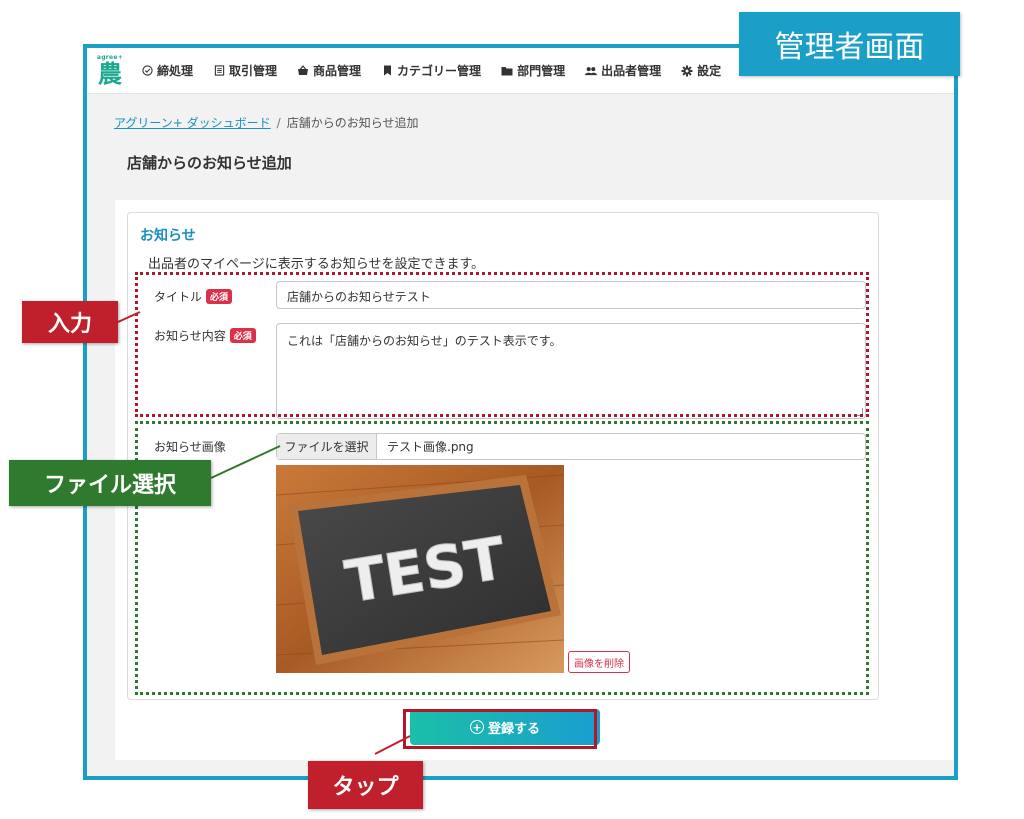  Describe the element at coordinates (541, 71) in the screenshot. I see `nav-item-label: 部門管理` at that location.